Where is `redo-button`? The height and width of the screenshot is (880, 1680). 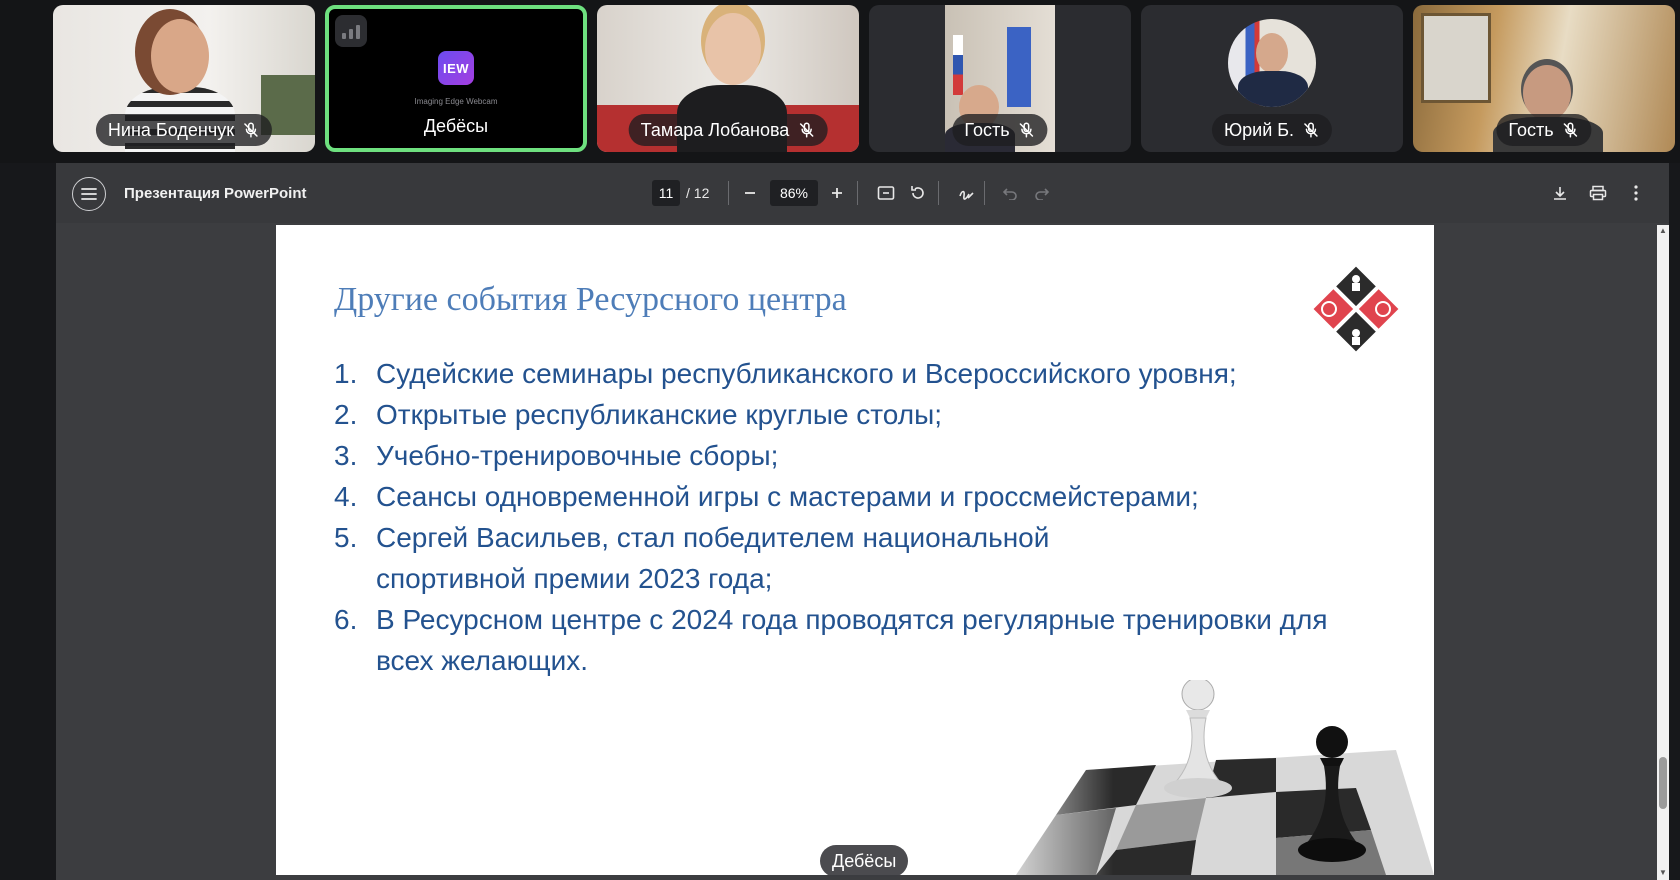 redo-button is located at coordinates (1042, 193).